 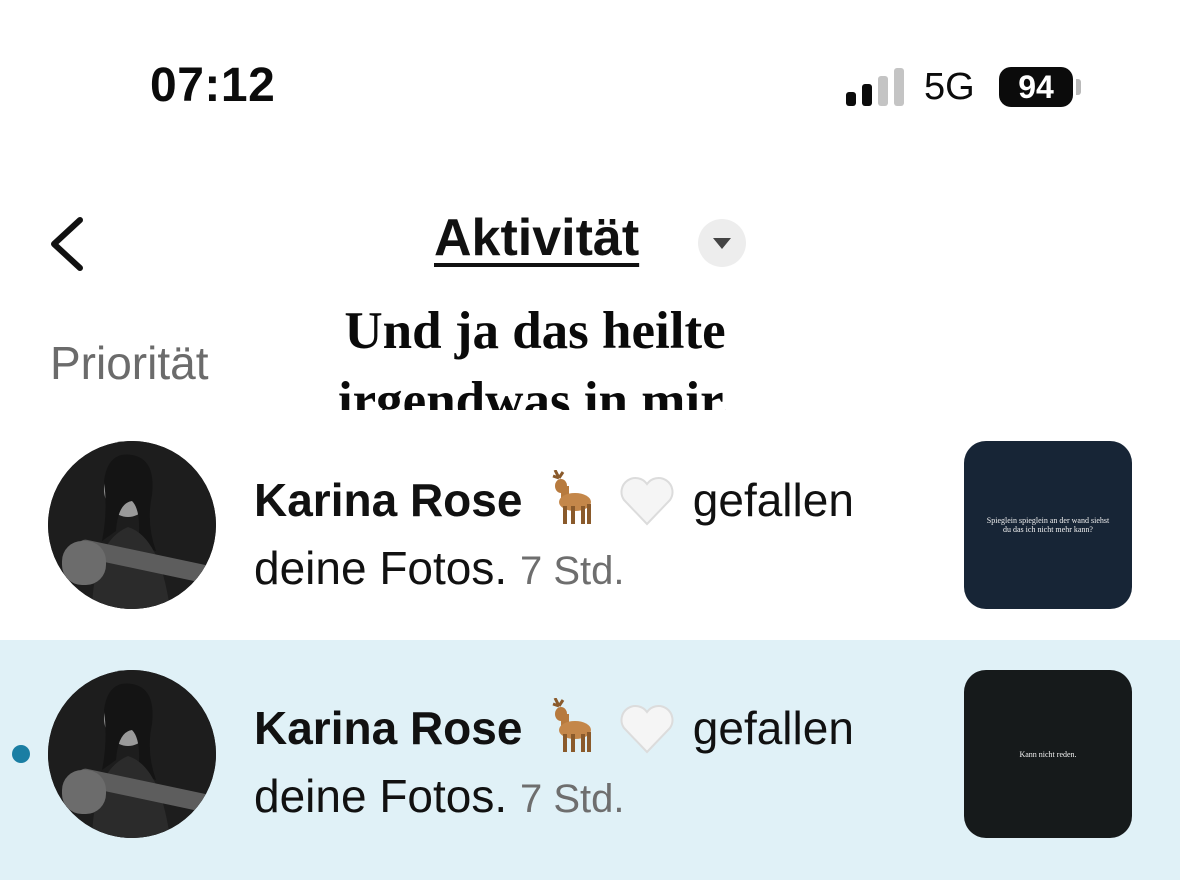 I want to click on back-button, so click(x=69, y=244).